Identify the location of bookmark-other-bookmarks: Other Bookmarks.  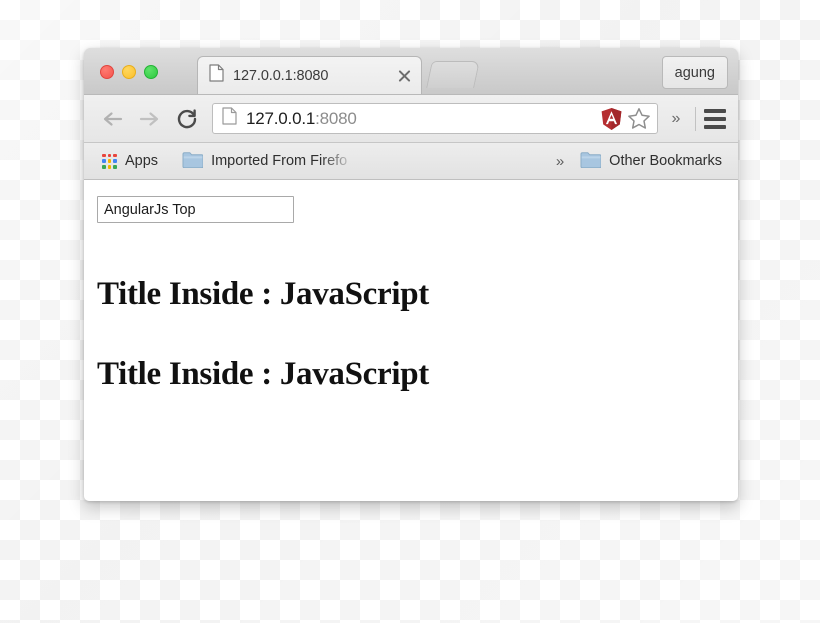
(651, 161).